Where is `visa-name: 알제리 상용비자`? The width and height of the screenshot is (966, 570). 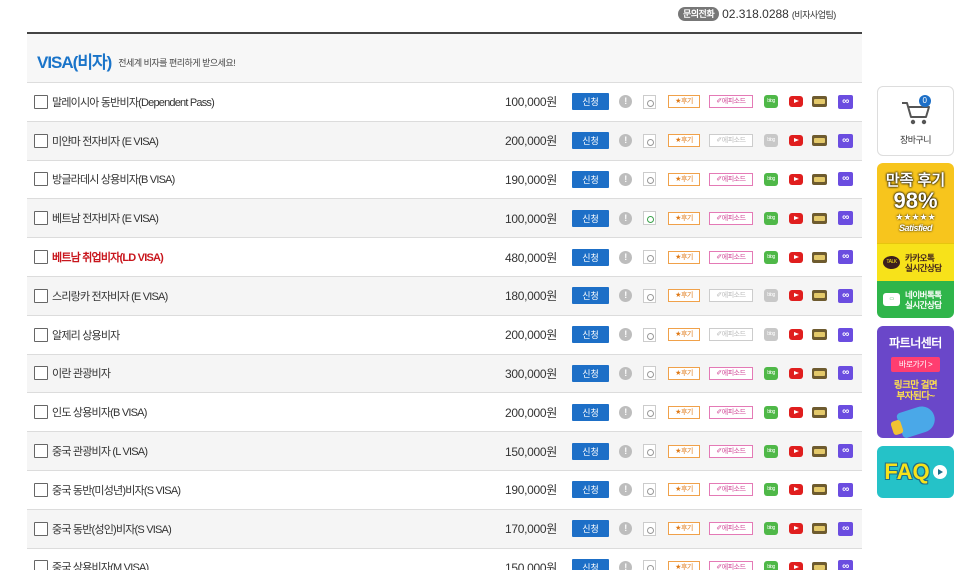 visa-name: 알제리 상용비자 is located at coordinates (86, 335).